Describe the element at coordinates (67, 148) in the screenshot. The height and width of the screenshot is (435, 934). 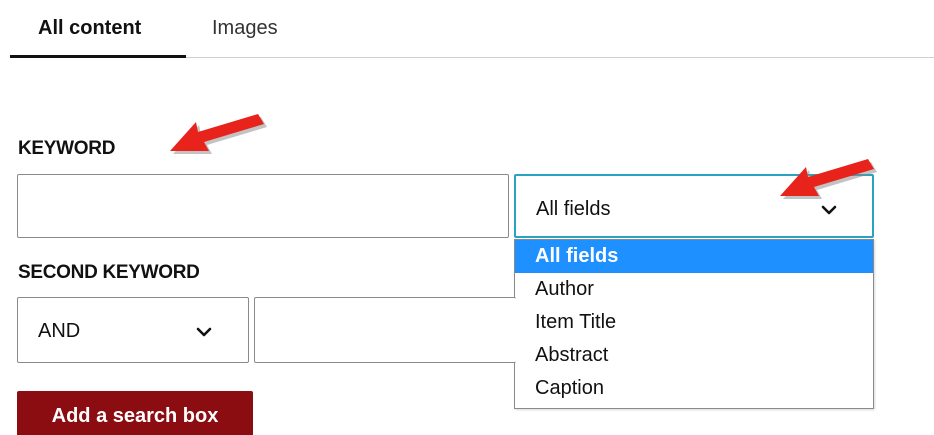
I see `keyword-label: KEYWORD` at that location.